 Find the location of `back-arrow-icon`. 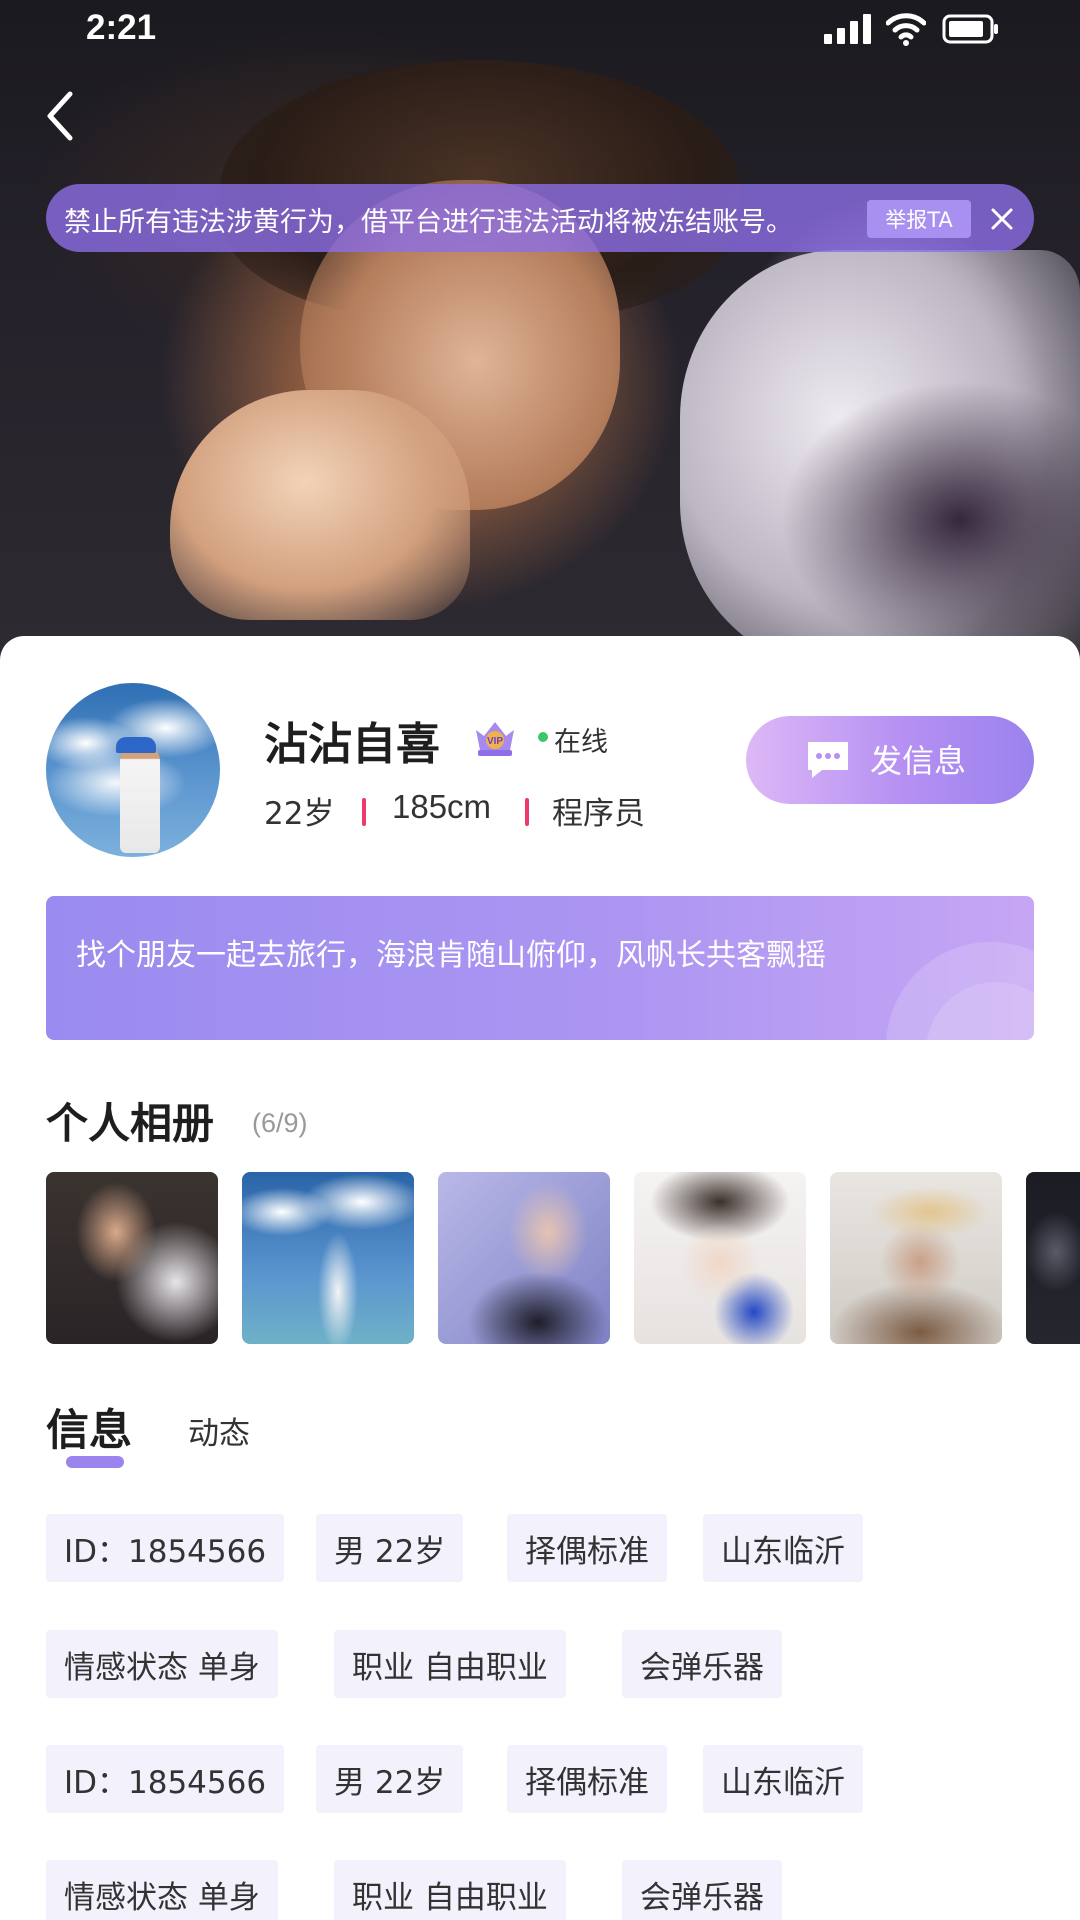

back-arrow-icon is located at coordinates (62, 116).